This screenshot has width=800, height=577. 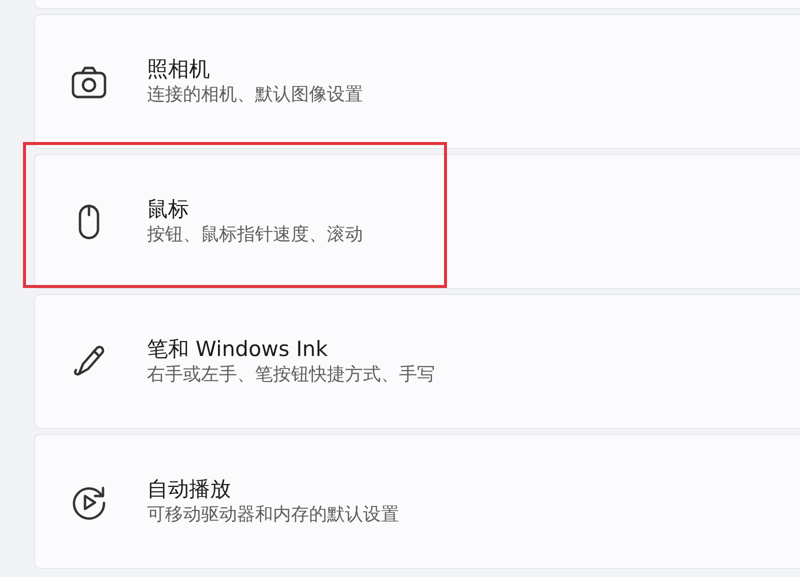 I want to click on item-description: 连接的相机、默认图像设置, so click(x=255, y=95).